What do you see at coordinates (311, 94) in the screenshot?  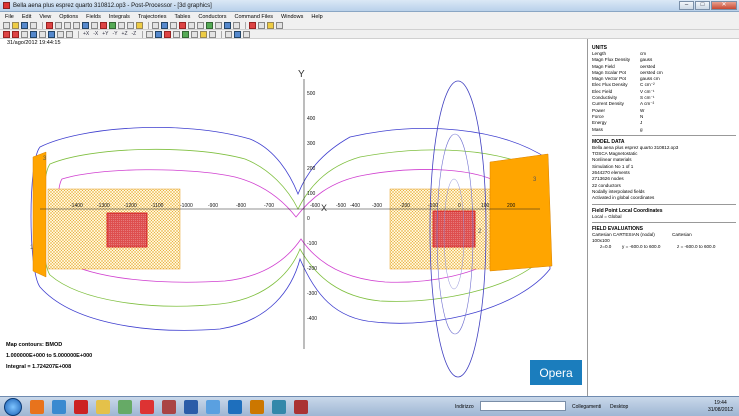 I see `y-tick: 500` at bounding box center [311, 94].